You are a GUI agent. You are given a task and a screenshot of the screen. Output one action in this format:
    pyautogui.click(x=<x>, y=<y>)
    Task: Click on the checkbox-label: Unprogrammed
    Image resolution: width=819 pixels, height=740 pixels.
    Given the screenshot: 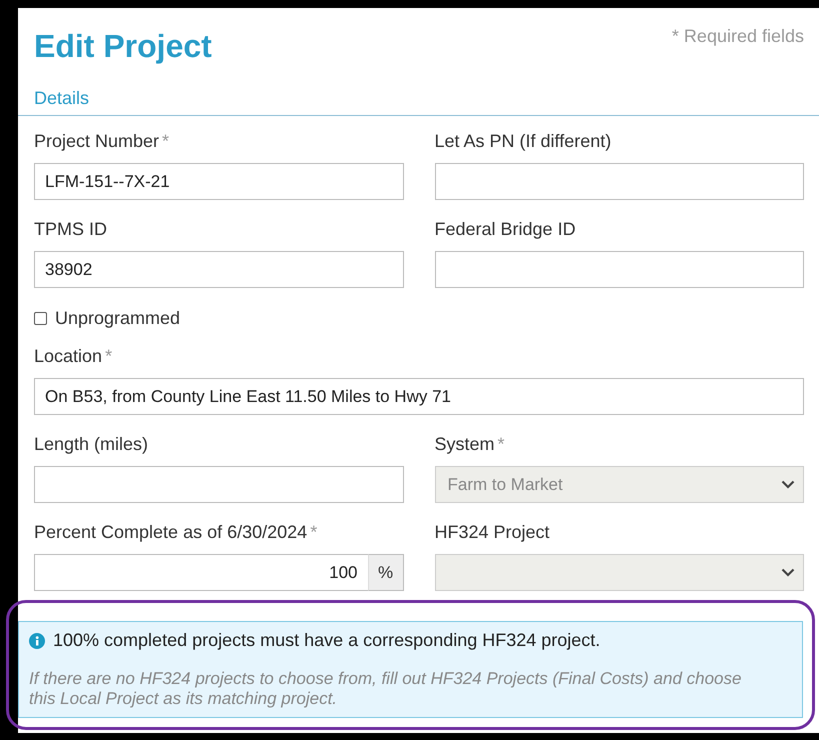 What is the action you would take?
    pyautogui.click(x=117, y=318)
    